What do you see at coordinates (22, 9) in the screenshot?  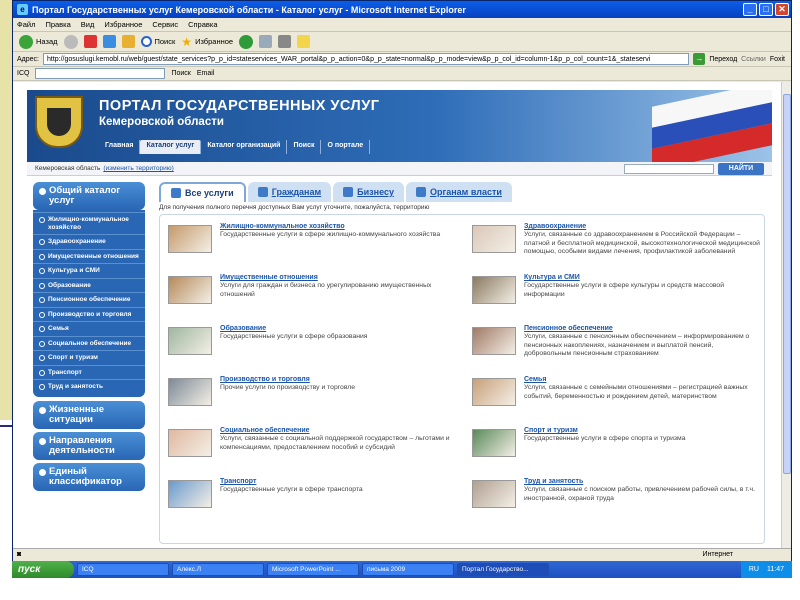 I see `ie-icon: e` at bounding box center [22, 9].